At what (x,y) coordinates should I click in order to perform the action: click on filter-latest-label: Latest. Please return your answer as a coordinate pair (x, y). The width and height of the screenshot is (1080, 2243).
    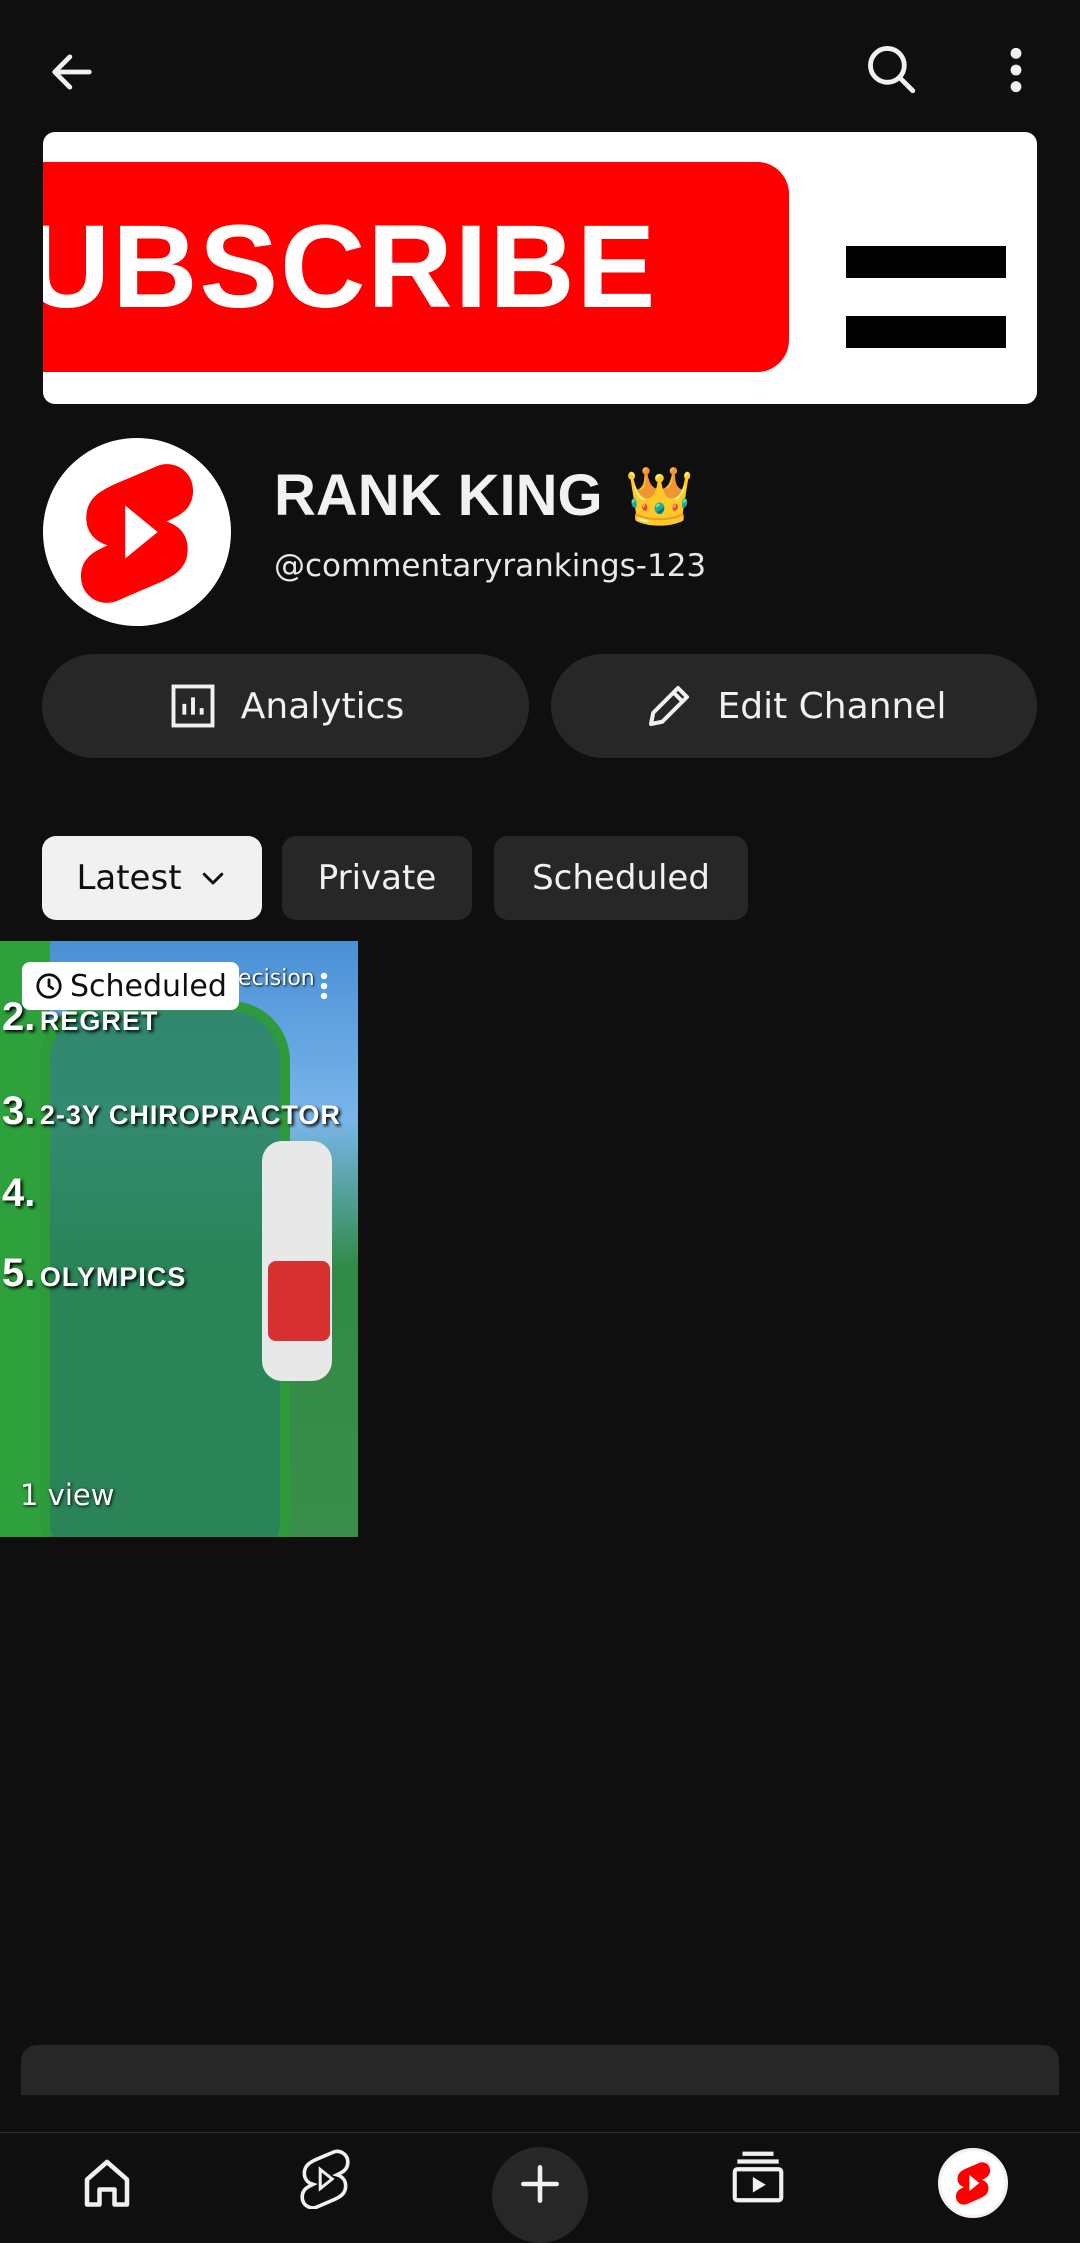
    Looking at the image, I should click on (129, 878).